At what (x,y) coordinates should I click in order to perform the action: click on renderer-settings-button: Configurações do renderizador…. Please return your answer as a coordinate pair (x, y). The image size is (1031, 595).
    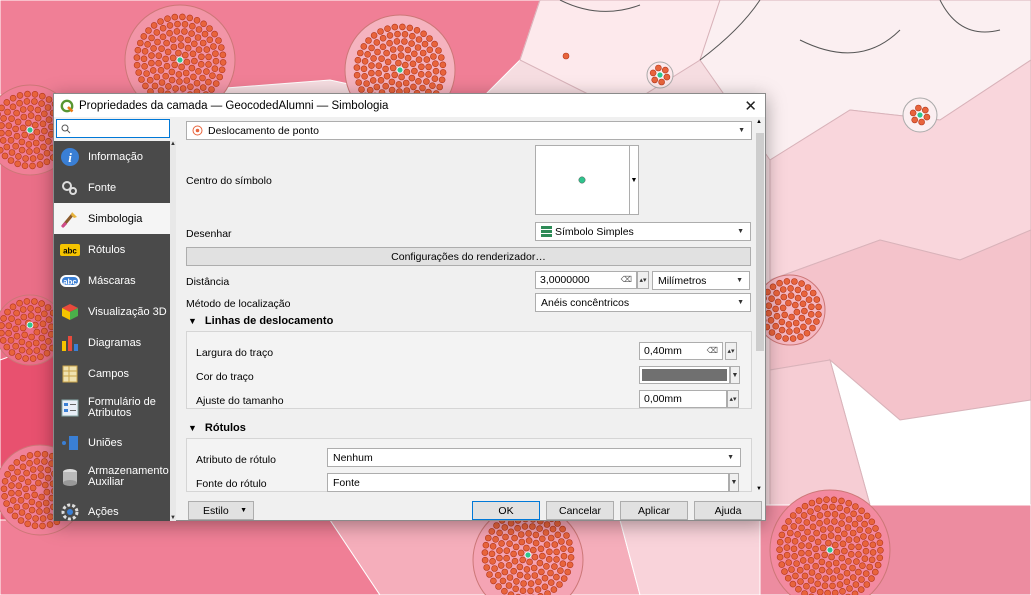
    Looking at the image, I should click on (468, 256).